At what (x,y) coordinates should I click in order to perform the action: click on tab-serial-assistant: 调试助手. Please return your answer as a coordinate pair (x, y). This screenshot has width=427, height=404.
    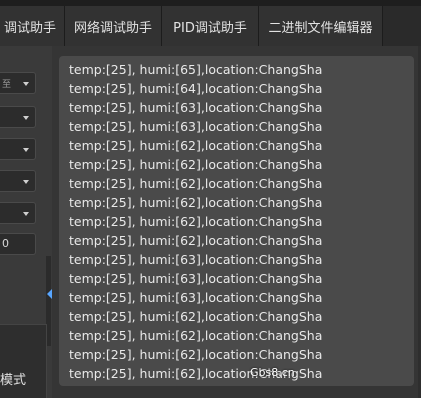
    Looking at the image, I should click on (32, 26).